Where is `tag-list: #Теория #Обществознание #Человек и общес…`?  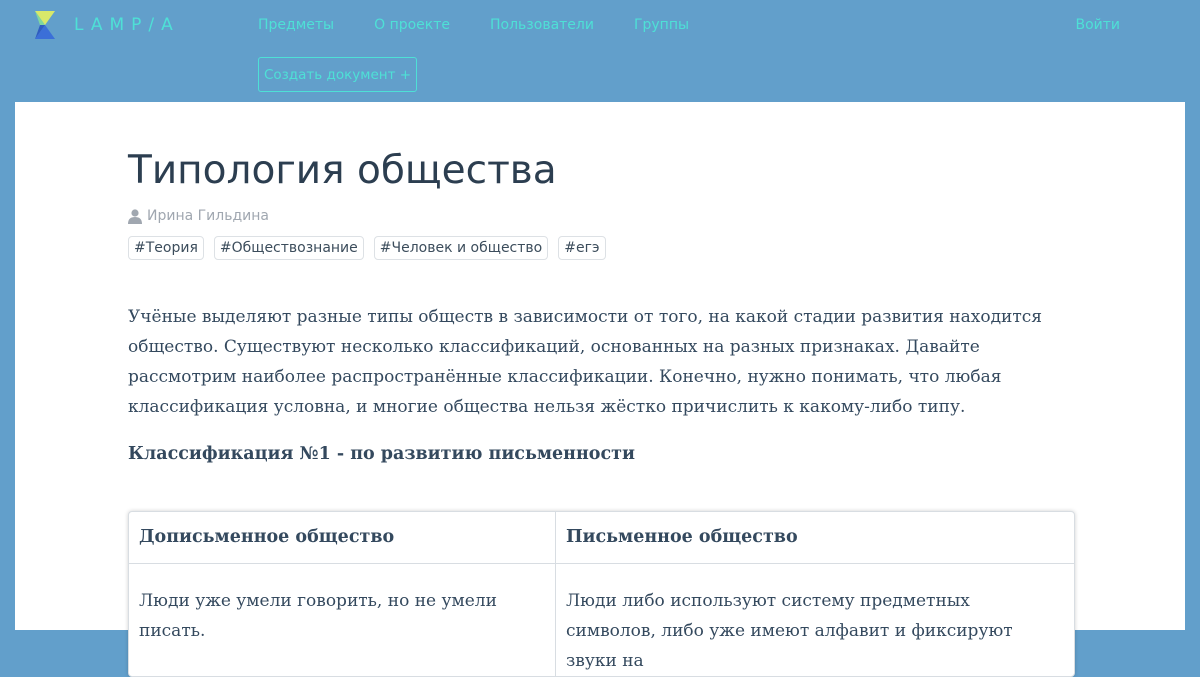
tag-list: #Теория #Обществознание #Человек и общес… is located at coordinates (372, 248).